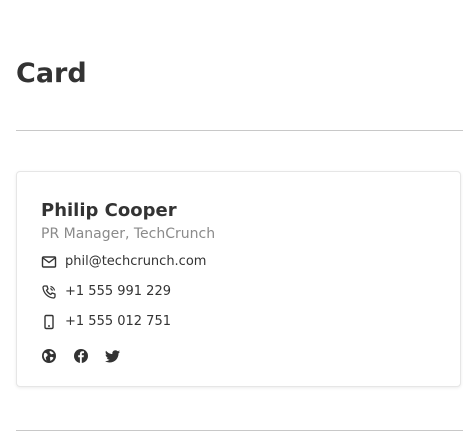 The image size is (463, 431). What do you see at coordinates (49, 262) in the screenshot?
I see `mail-icon` at bounding box center [49, 262].